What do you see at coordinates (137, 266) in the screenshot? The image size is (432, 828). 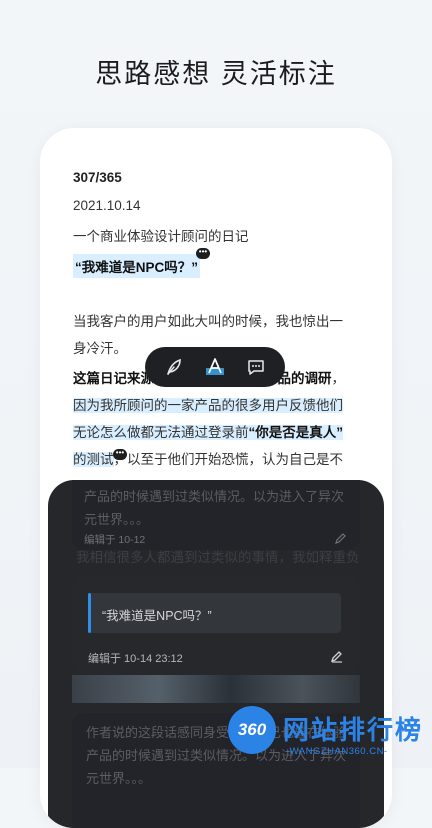 I see `highlighted-quote: “我难道是NPC吗？”` at bounding box center [137, 266].